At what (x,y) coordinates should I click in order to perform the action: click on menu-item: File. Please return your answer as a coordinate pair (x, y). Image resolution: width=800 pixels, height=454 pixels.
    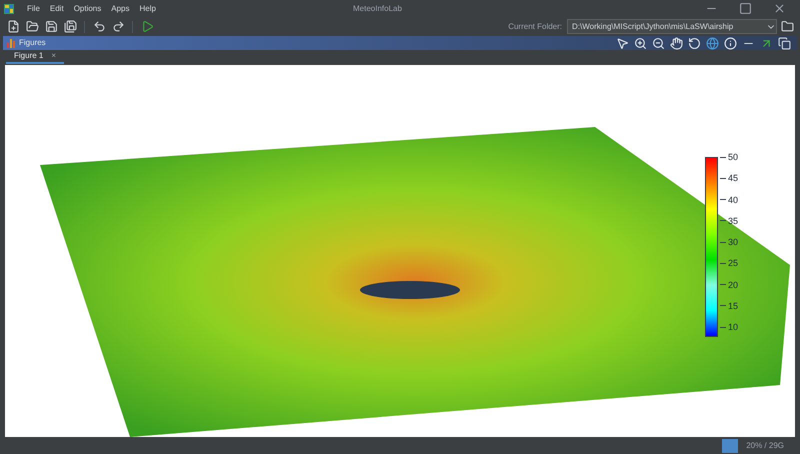
    Looking at the image, I should click on (33, 8).